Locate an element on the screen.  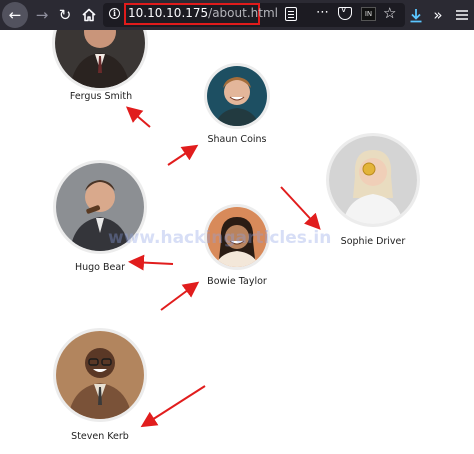
arrow-to-shaun-coins is located at coordinates (183, 155).